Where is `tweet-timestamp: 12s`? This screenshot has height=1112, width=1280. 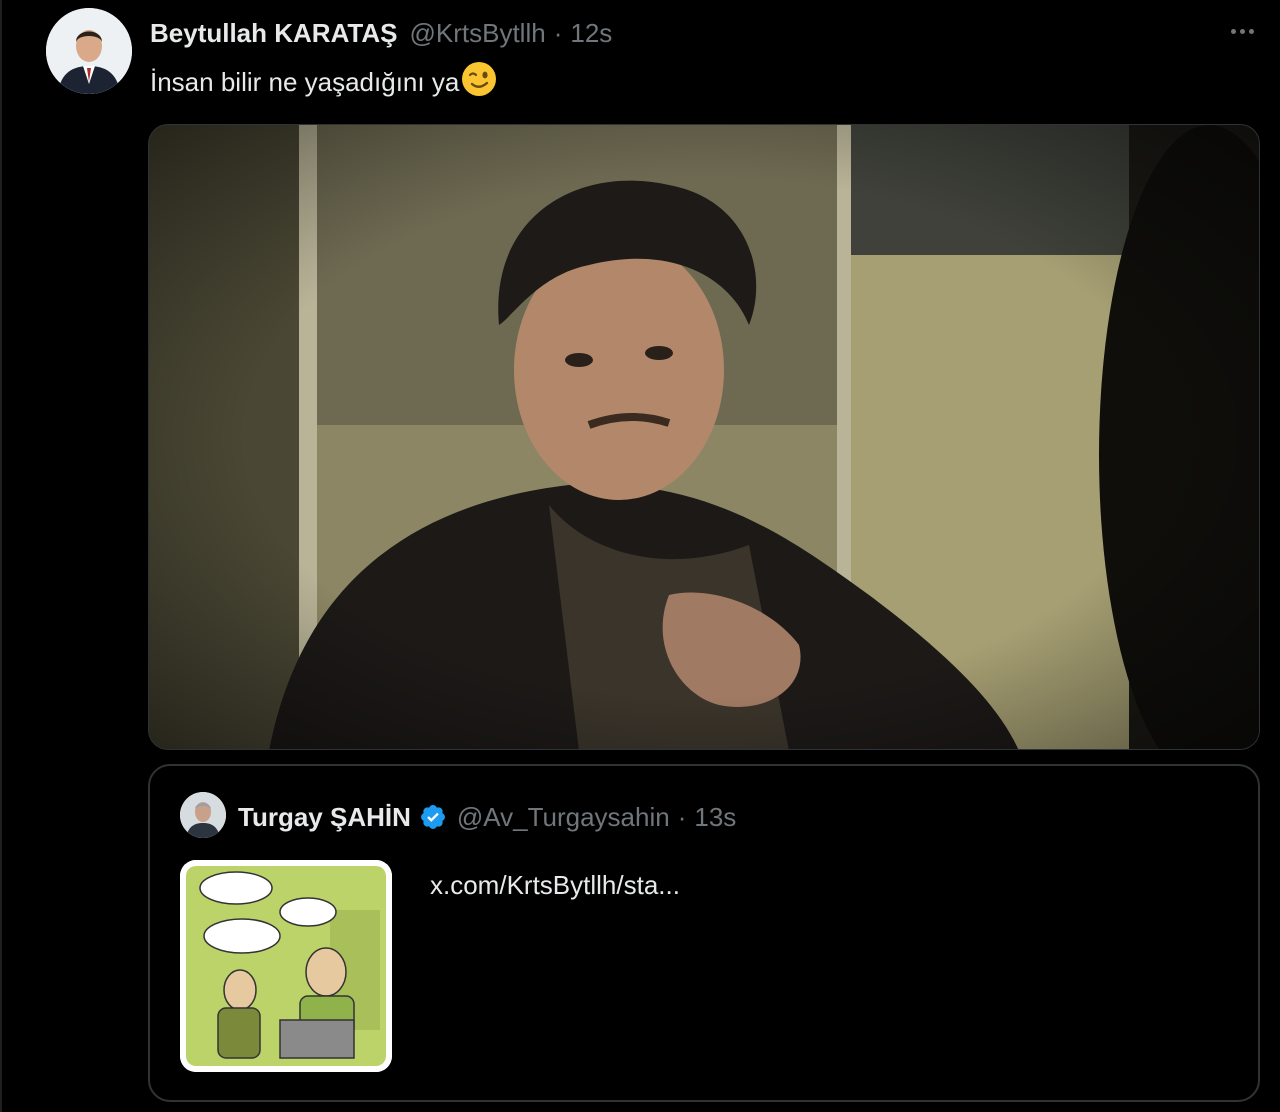 tweet-timestamp: 12s is located at coordinates (591, 33).